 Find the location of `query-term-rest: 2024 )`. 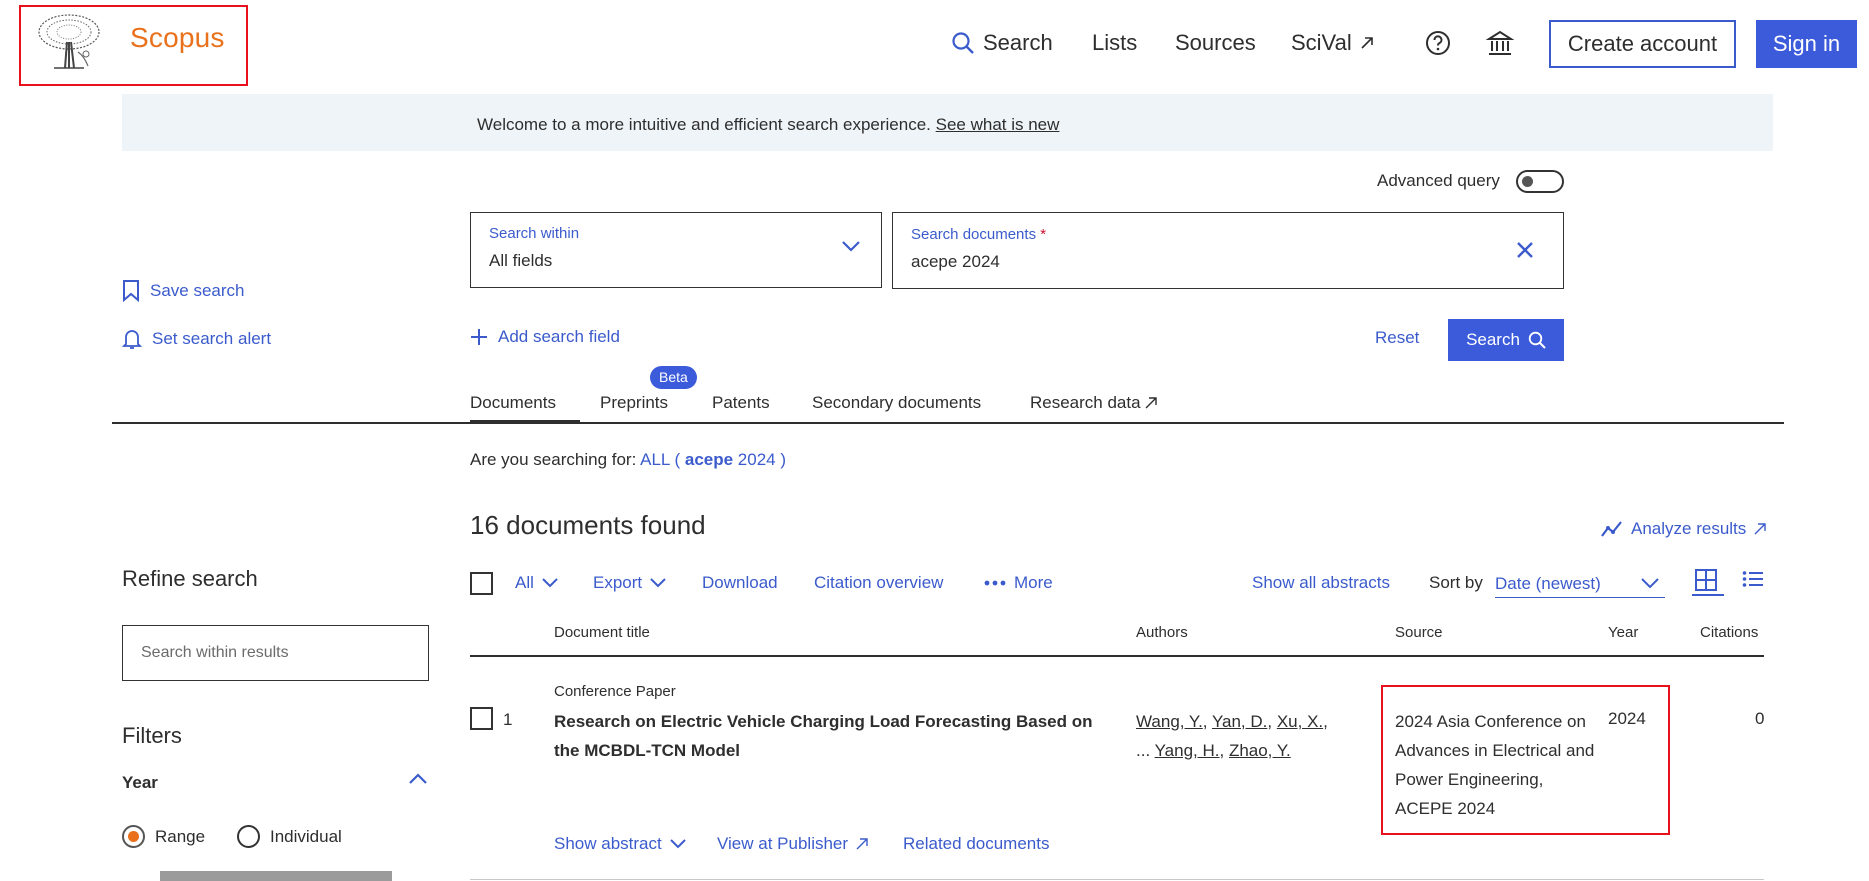

query-term-rest: 2024 ) is located at coordinates (762, 459).